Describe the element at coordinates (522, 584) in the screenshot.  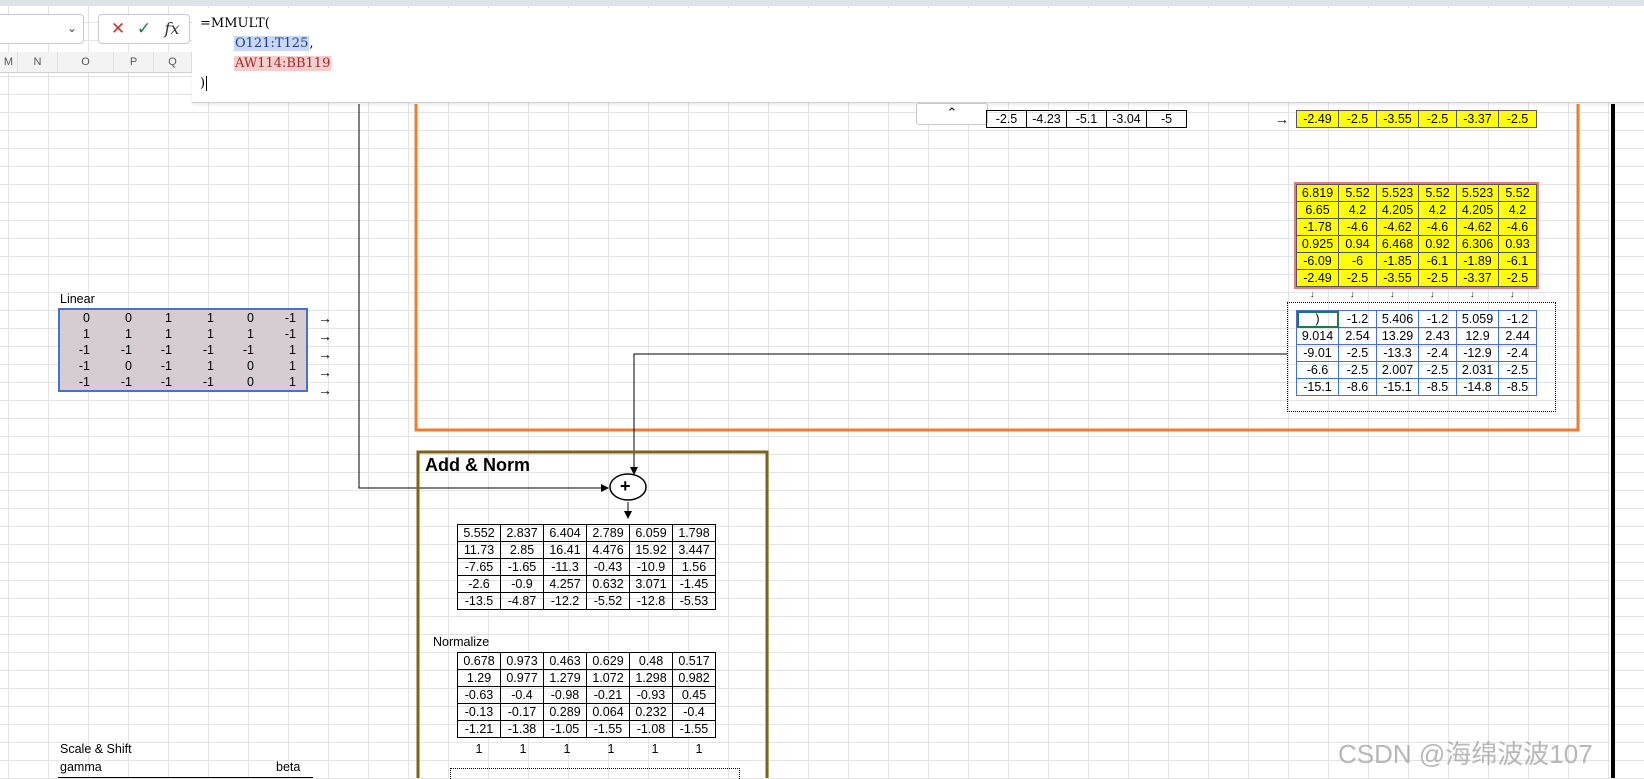
I see `table-cell: -0.9` at that location.